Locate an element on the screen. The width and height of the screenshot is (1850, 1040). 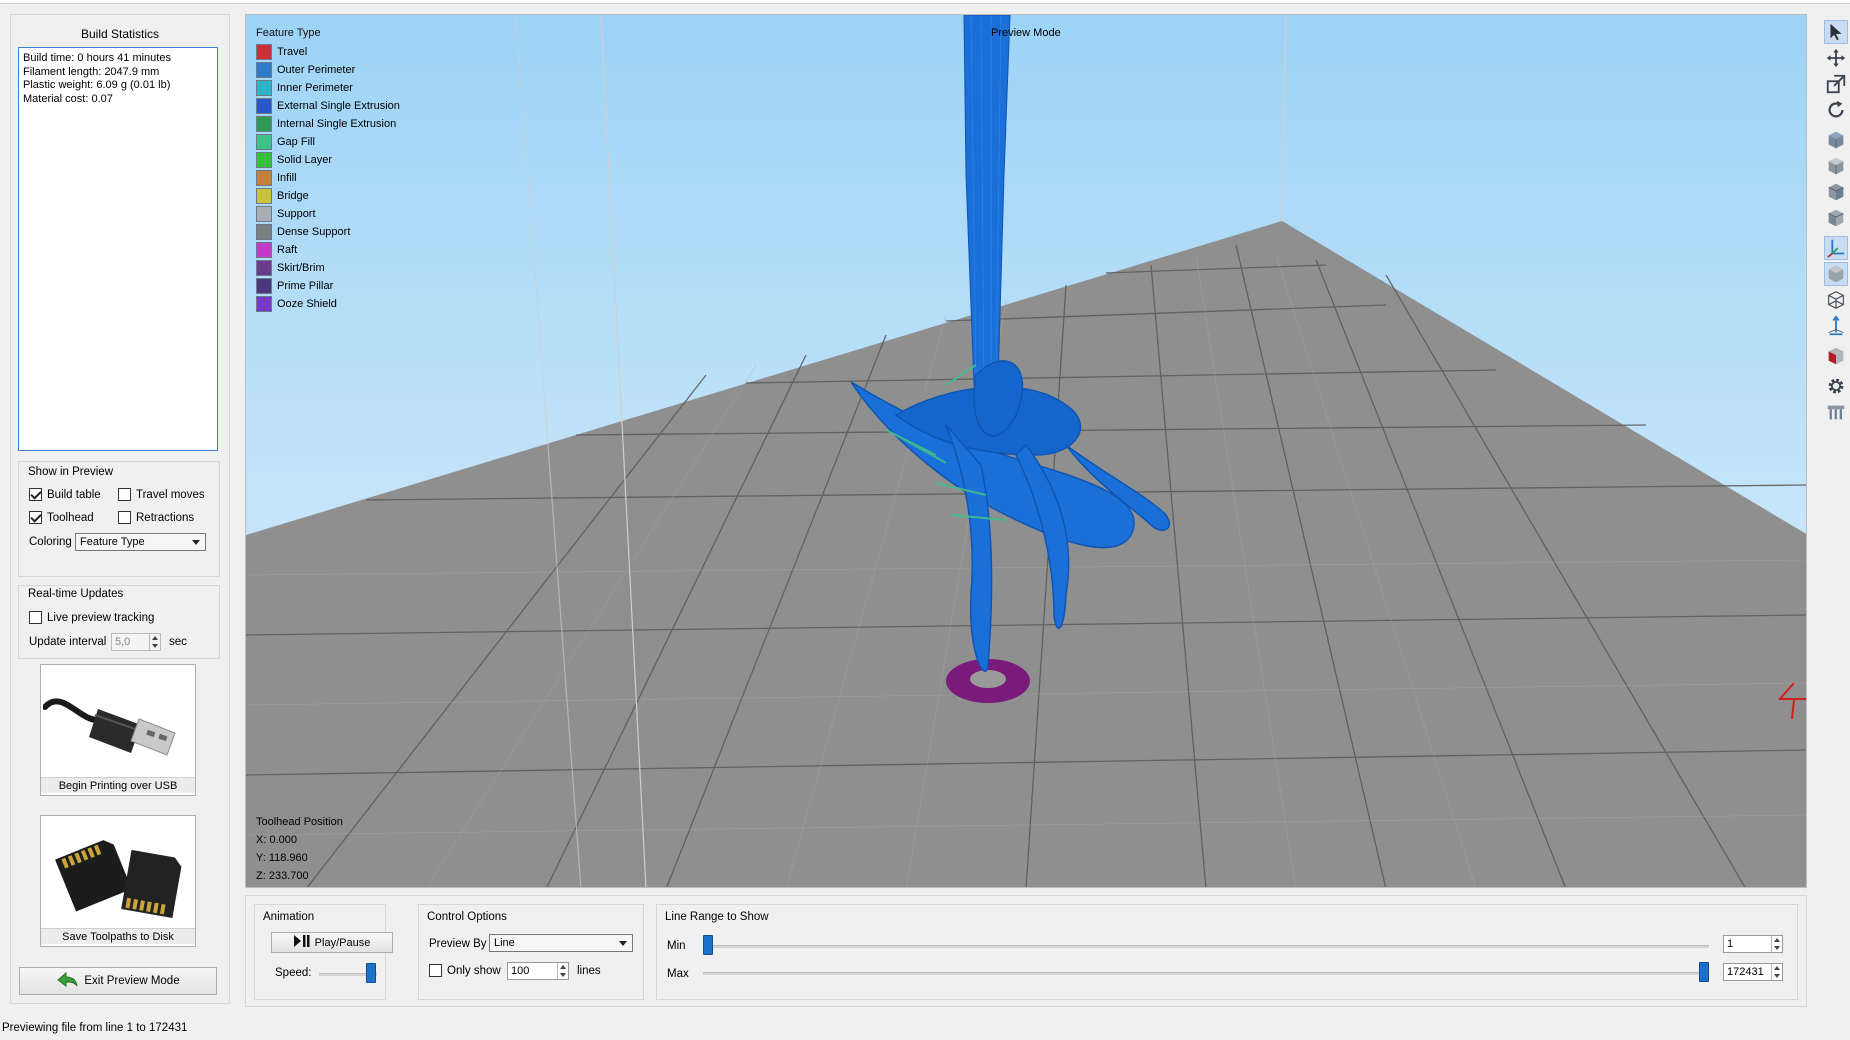
toolhead-x: X: 0.000 is located at coordinates (276, 840).